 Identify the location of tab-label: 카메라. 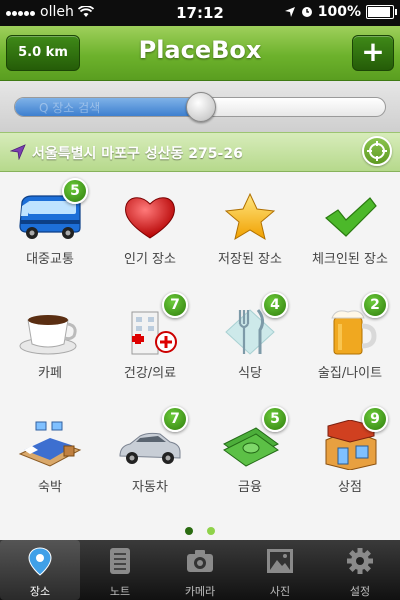
(200, 591).